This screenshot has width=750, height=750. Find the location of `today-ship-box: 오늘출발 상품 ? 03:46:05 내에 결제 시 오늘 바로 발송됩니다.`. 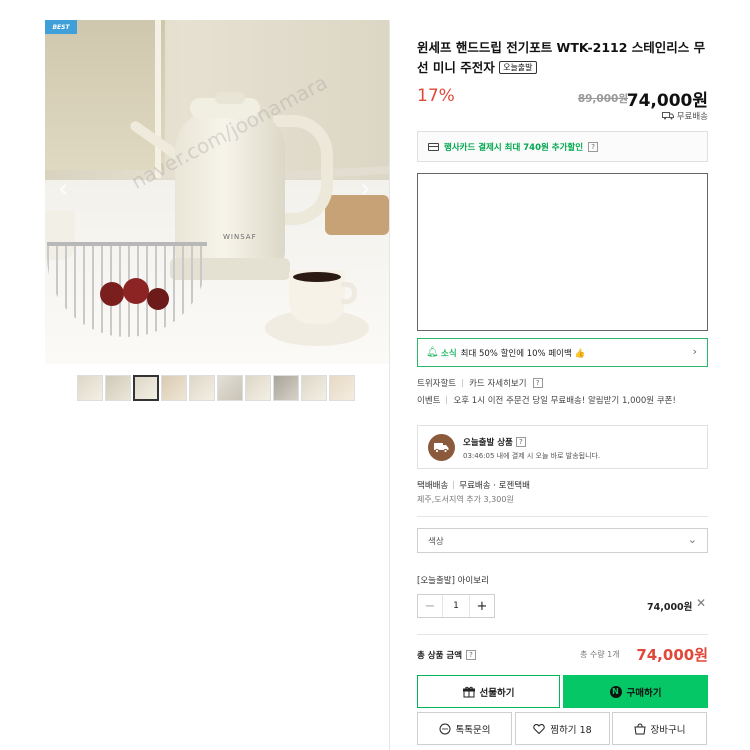

today-ship-box: 오늘출발 상품 ? 03:46:05 내에 결제 시 오늘 바로 발송됩니다. is located at coordinates (562, 447).